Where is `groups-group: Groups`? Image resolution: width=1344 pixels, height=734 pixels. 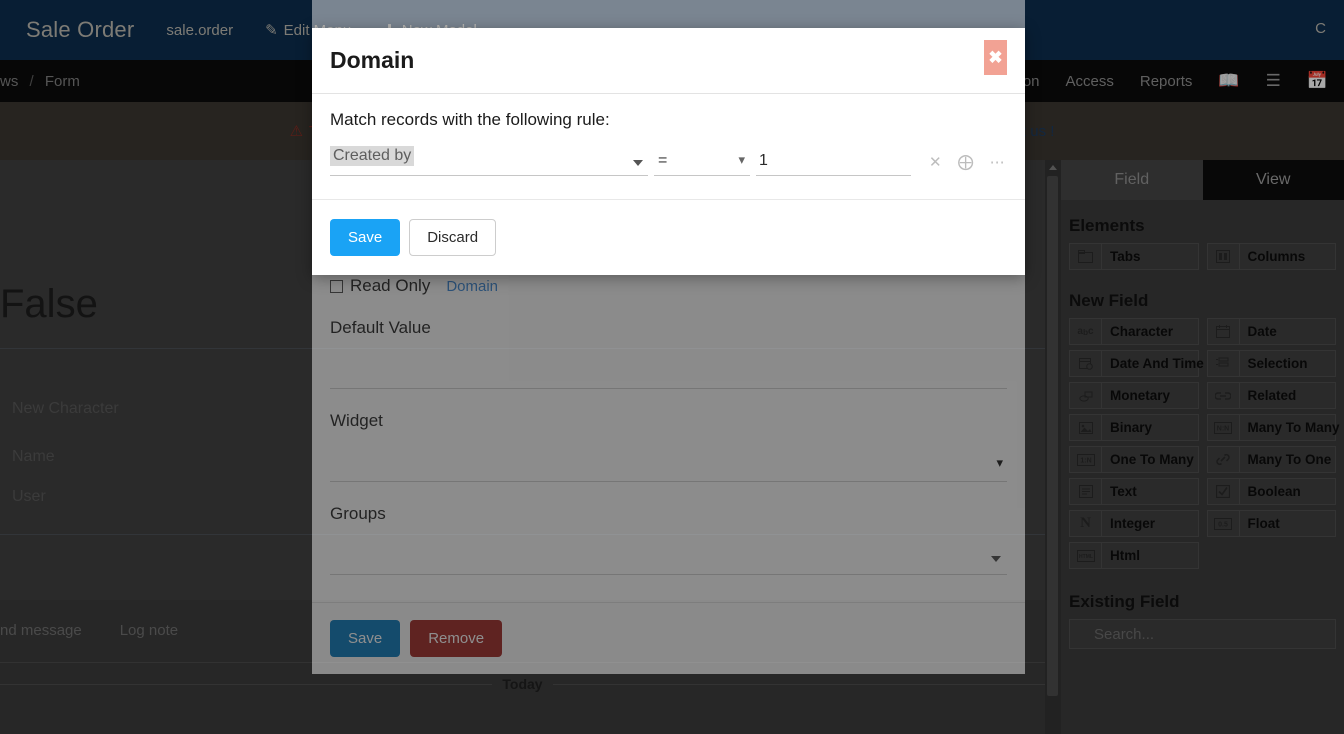 groups-group: Groups is located at coordinates (668, 539).